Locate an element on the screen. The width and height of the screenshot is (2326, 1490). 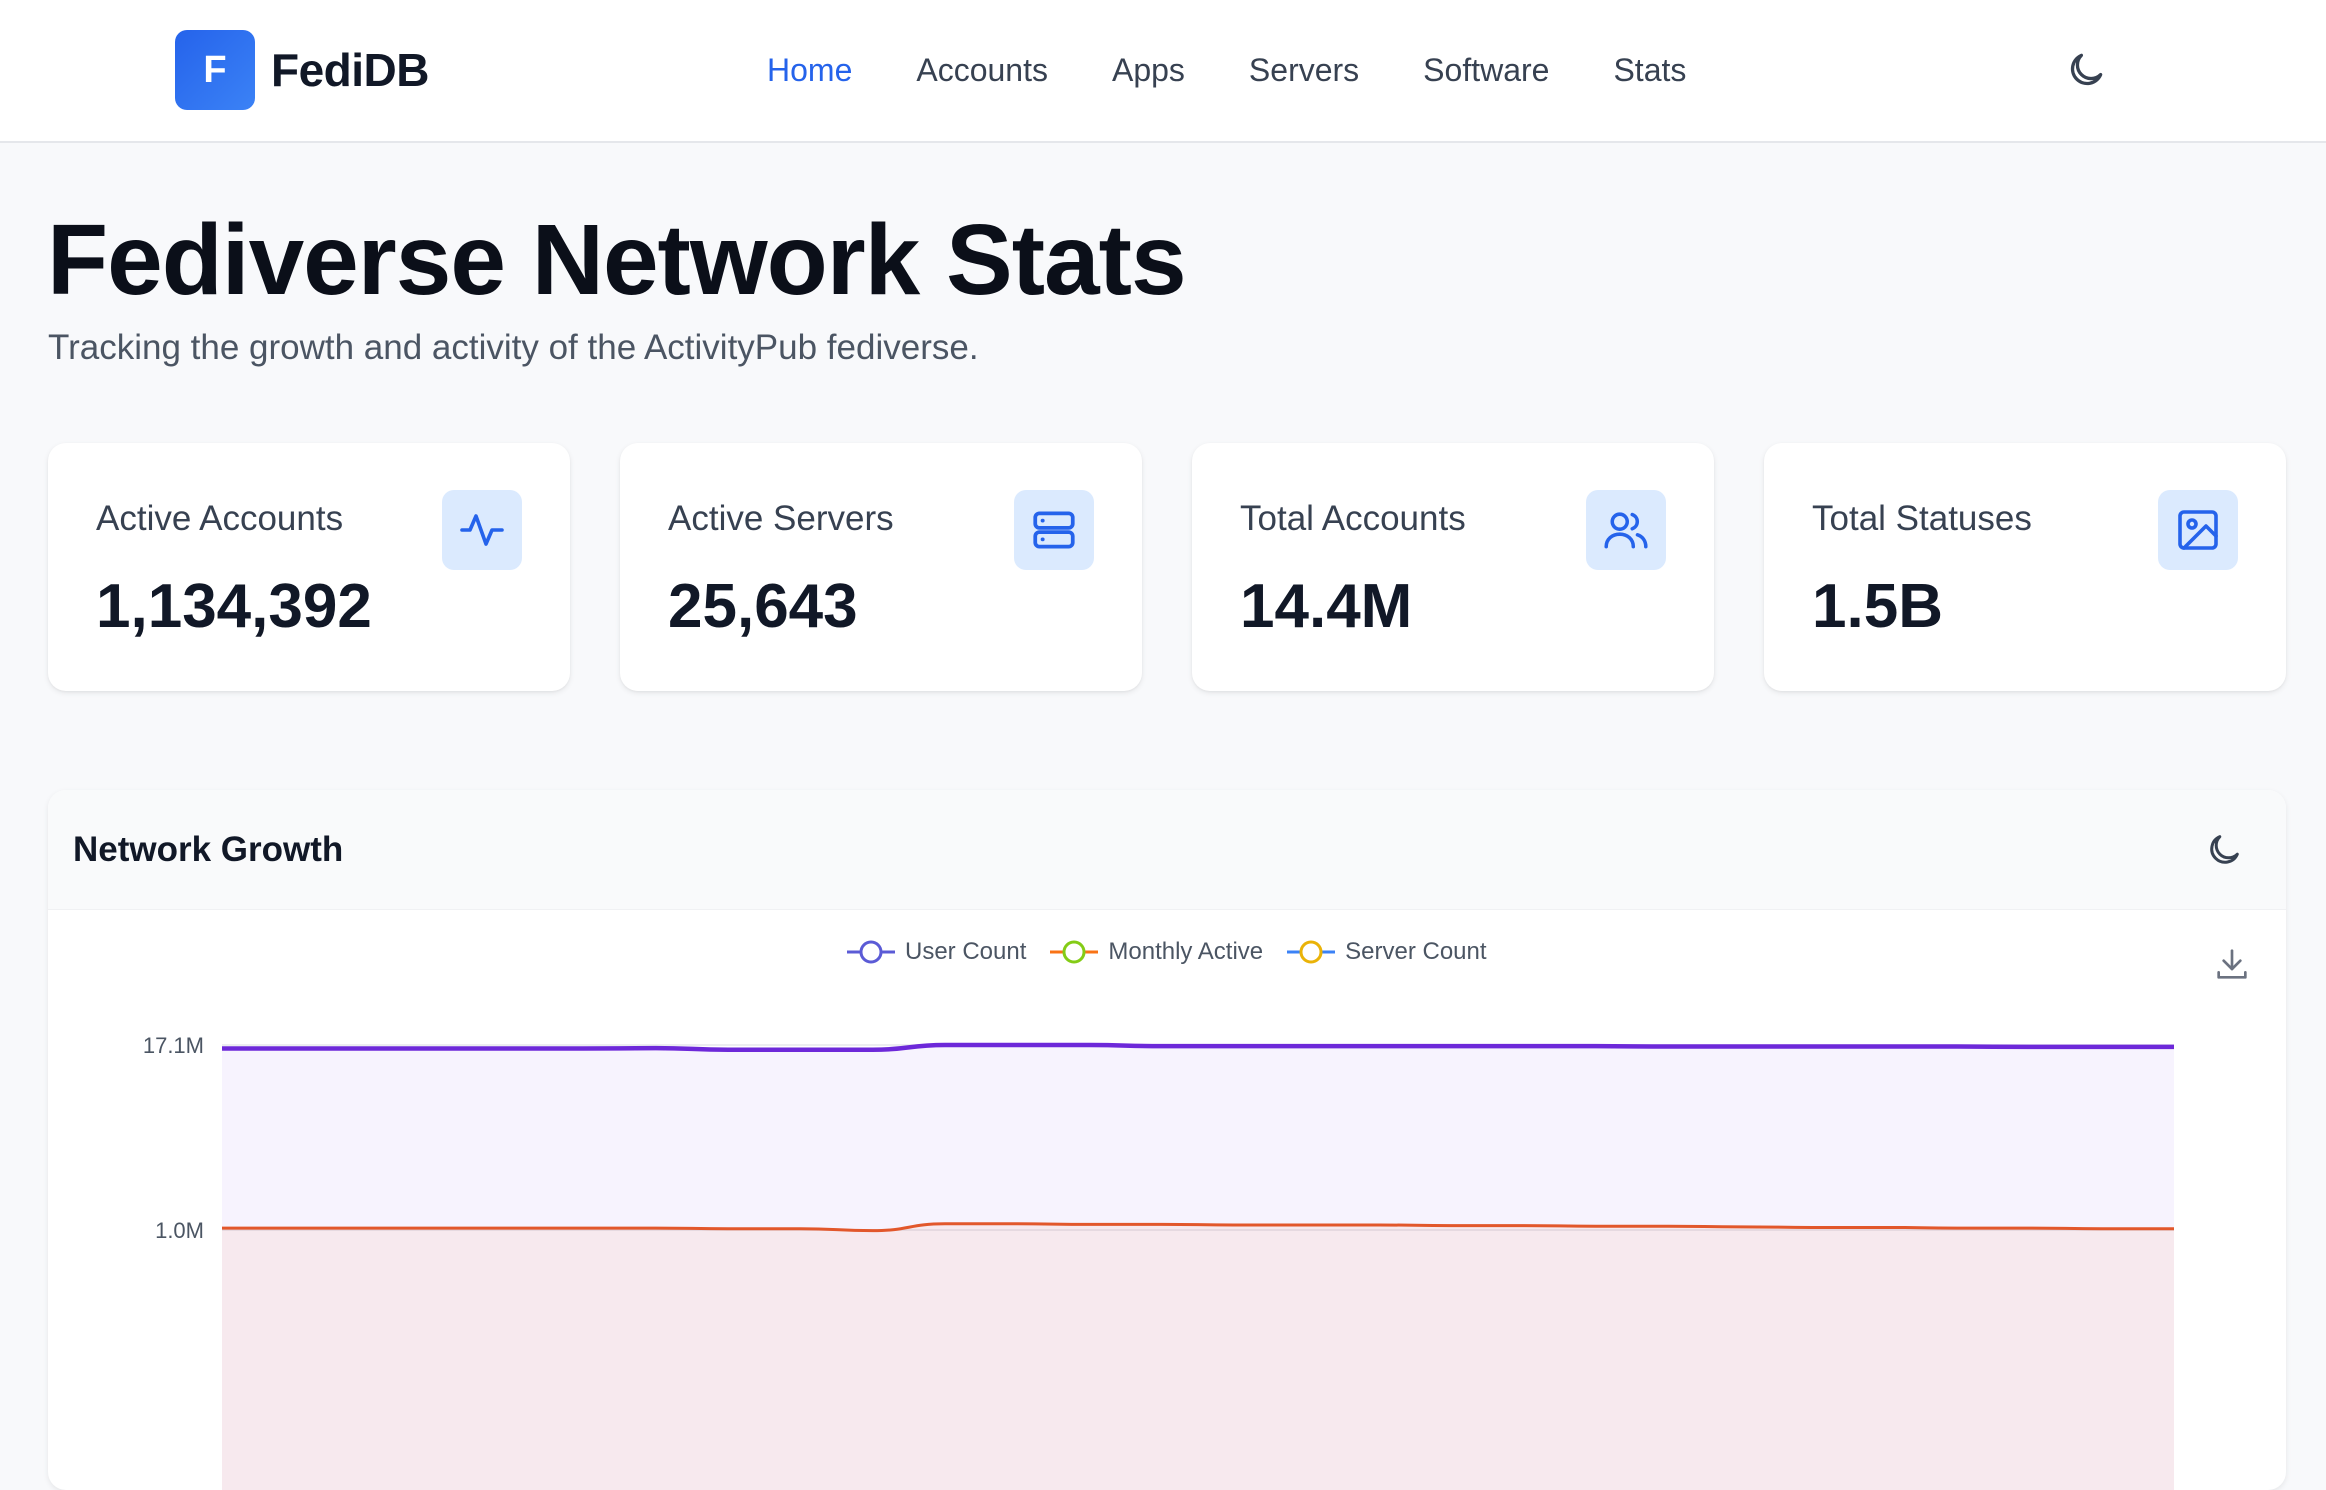
stat-value: 1.5B is located at coordinates (1877, 606).